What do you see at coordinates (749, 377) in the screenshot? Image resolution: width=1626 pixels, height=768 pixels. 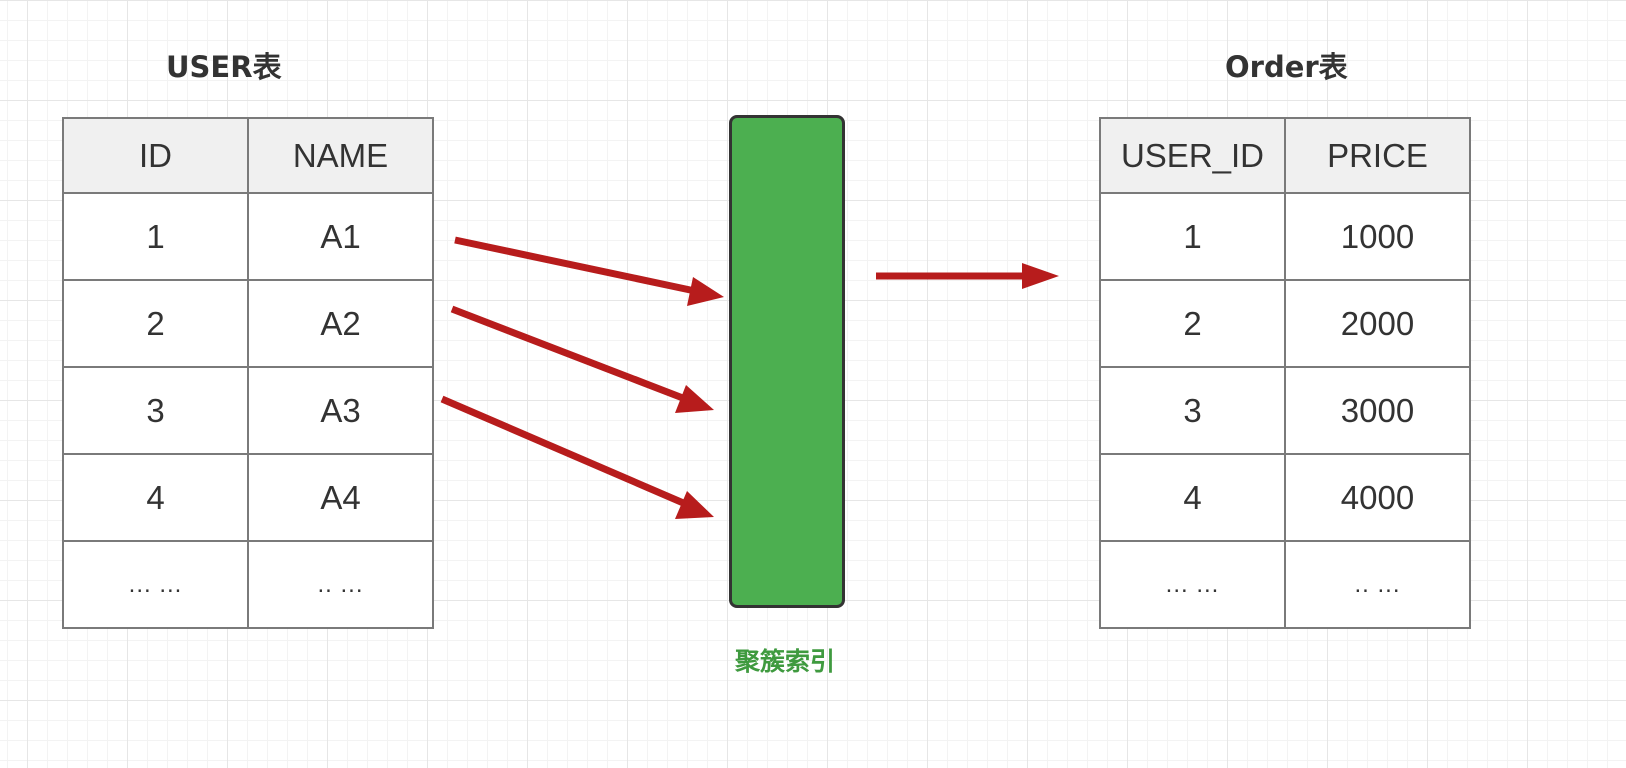 I see `arrows-layer` at bounding box center [749, 377].